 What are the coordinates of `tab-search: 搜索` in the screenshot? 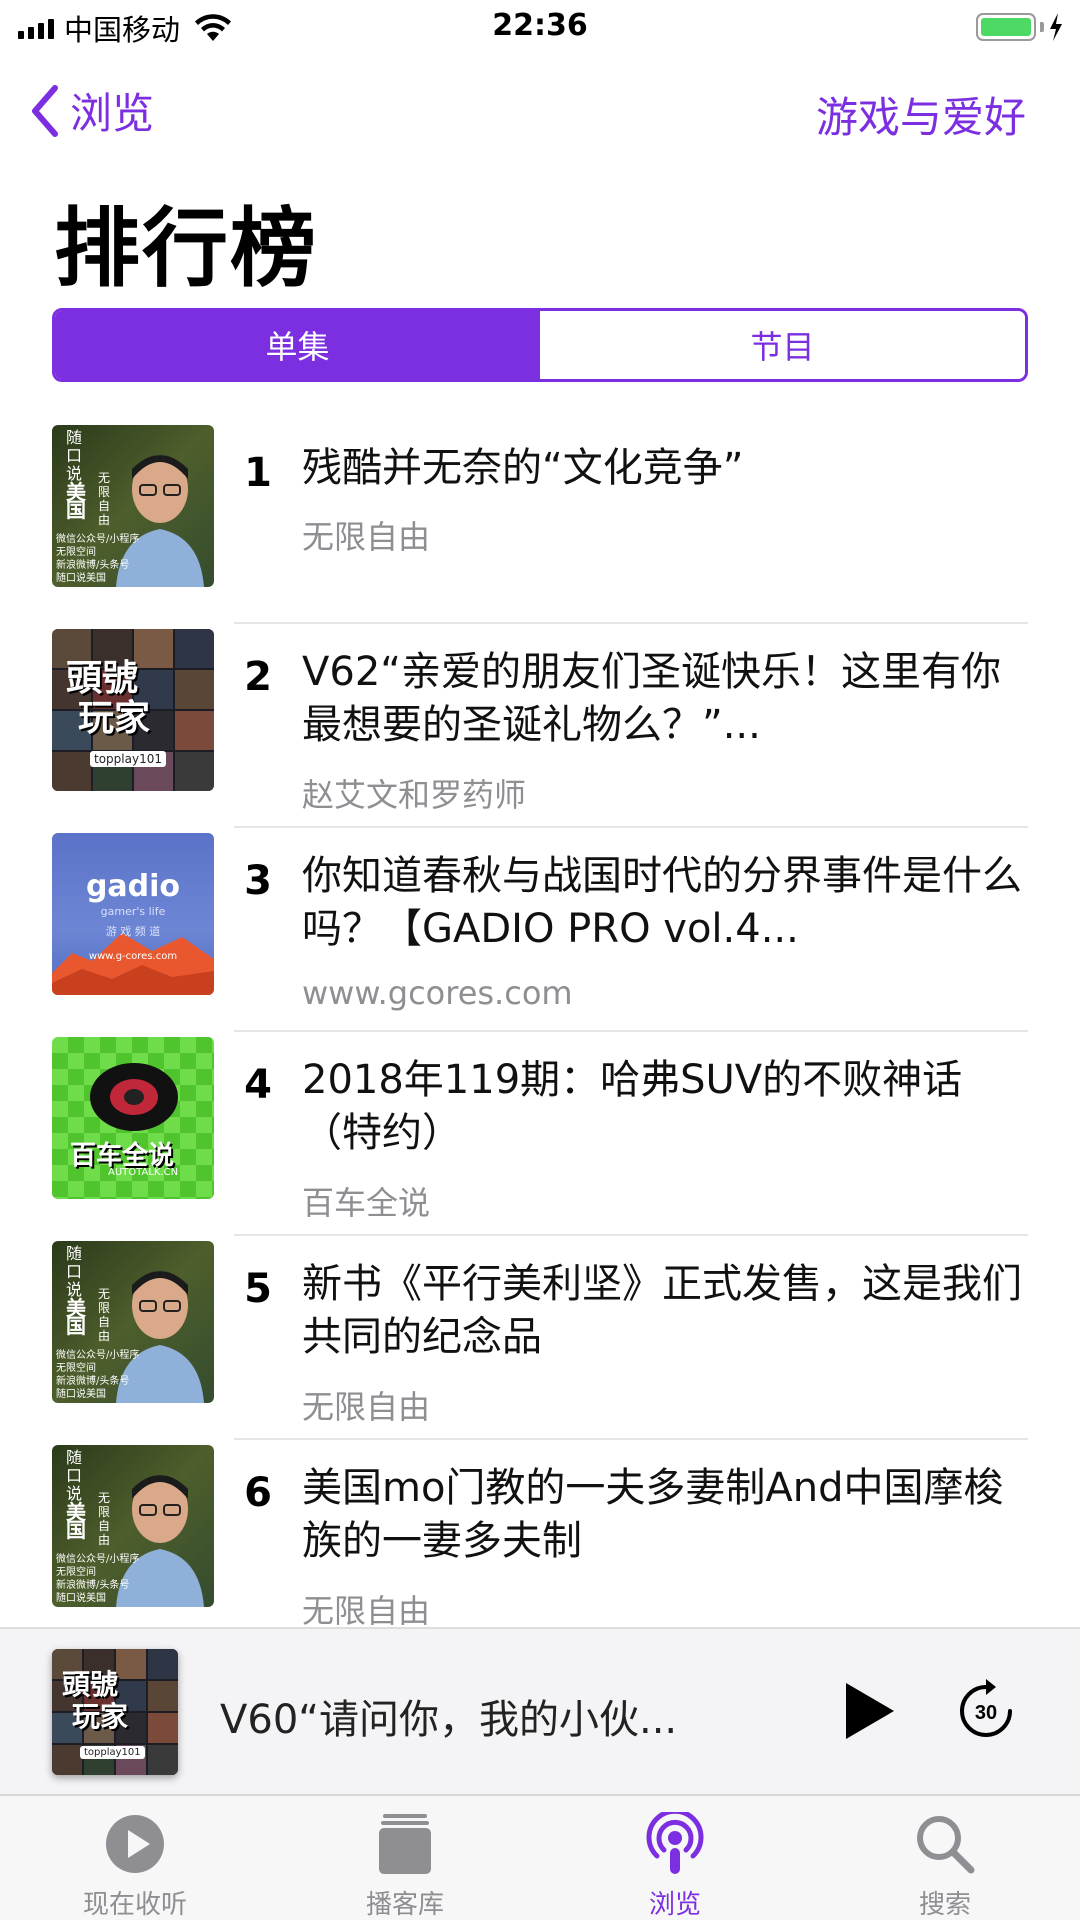 It's located at (945, 1858).